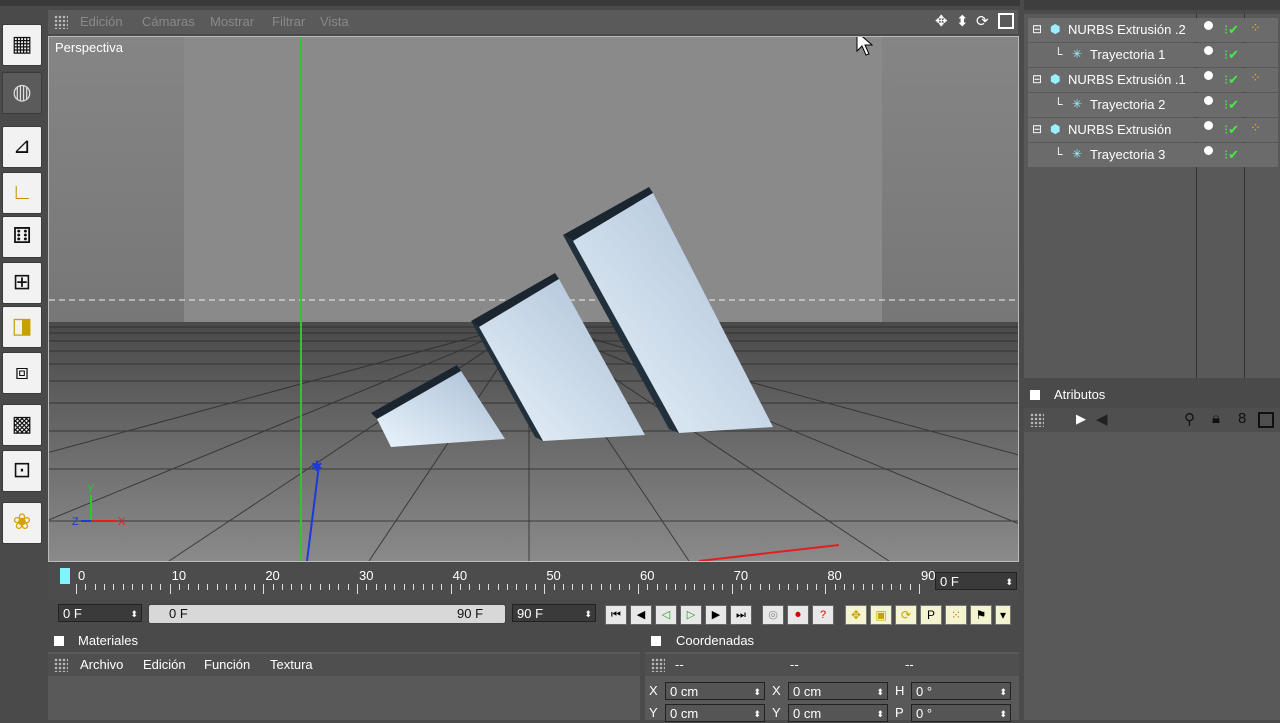 The image size is (1280, 723). Describe the element at coordinates (100, 613) in the screenshot. I see `start-frame-field: 0 F ⬍` at that location.